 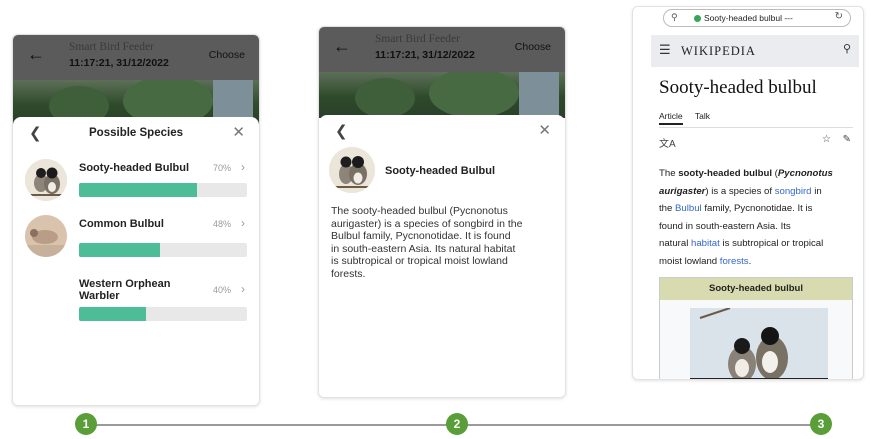 What do you see at coordinates (221, 290) in the screenshot?
I see `species-percent: 40%` at bounding box center [221, 290].